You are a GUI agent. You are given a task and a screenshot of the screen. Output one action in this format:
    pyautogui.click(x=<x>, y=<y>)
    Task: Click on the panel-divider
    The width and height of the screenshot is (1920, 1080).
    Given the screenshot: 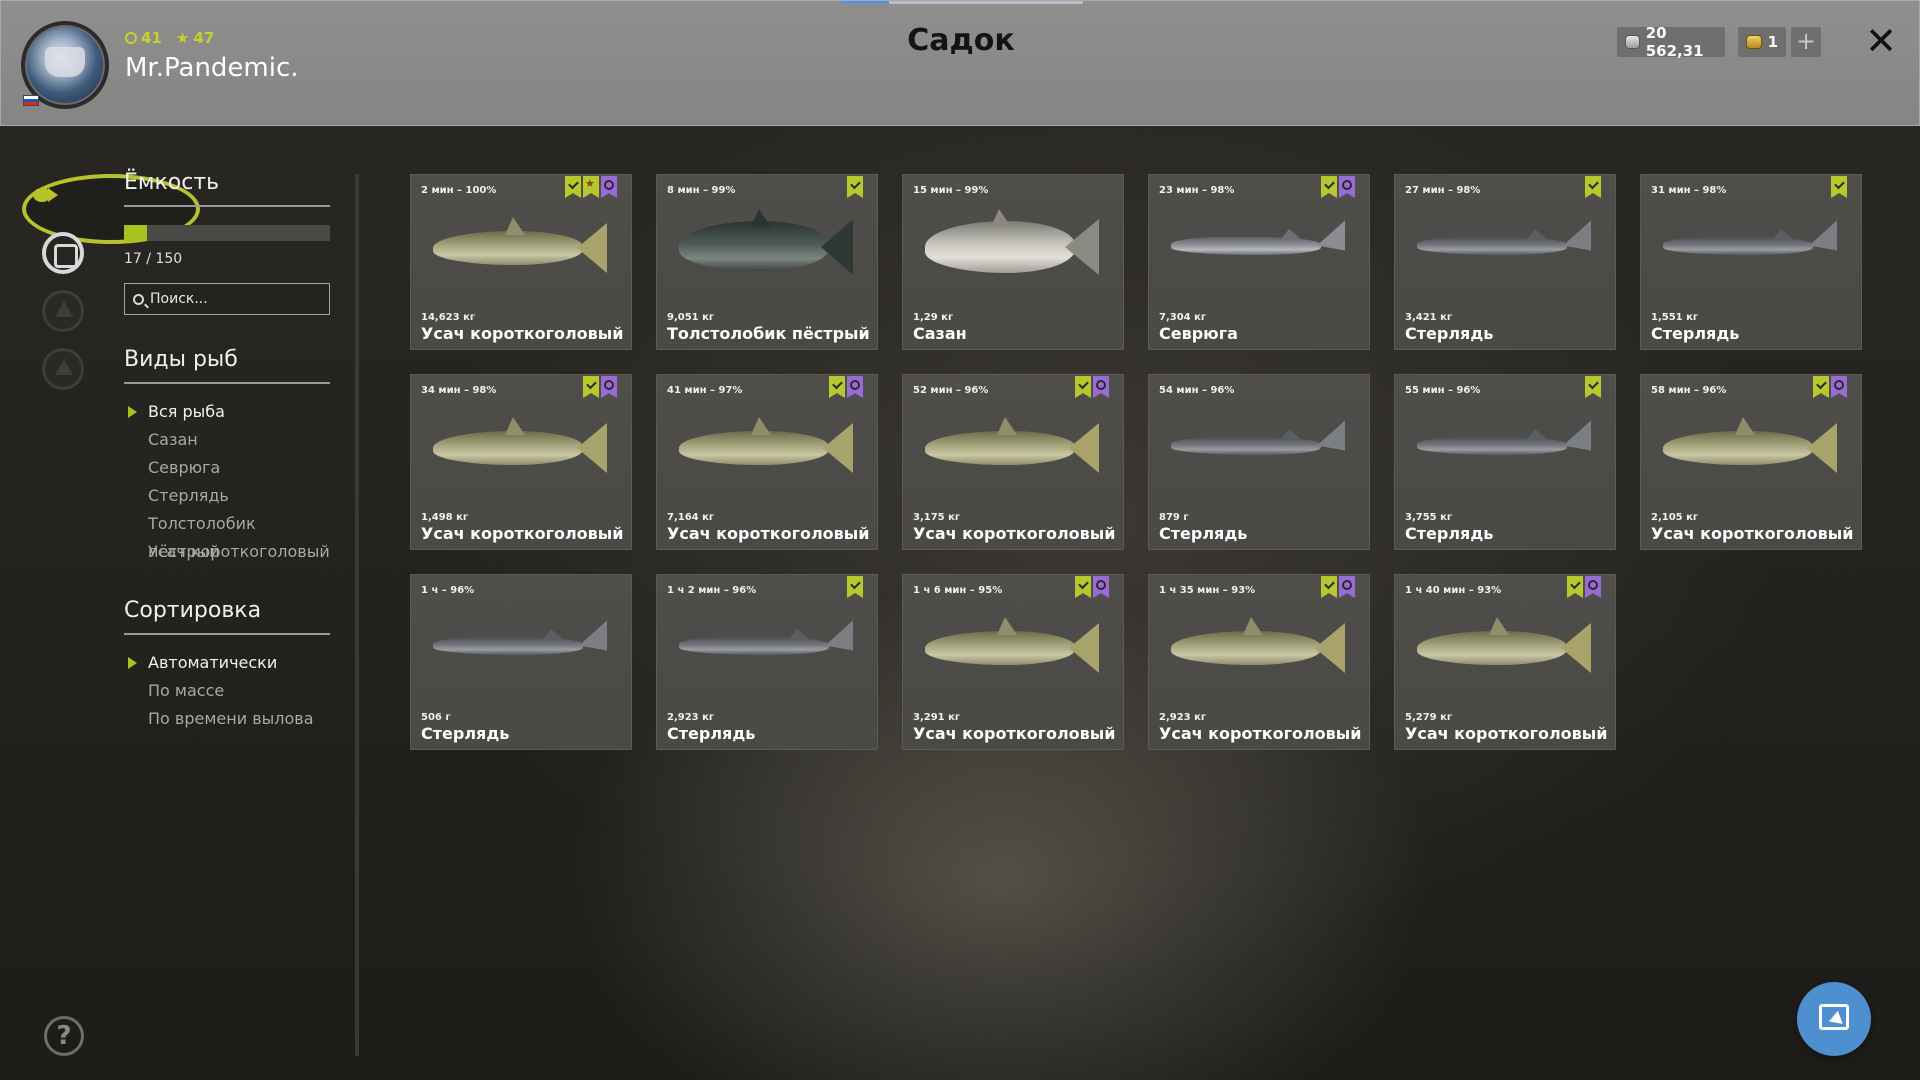 What is the action you would take?
    pyautogui.click(x=357, y=615)
    